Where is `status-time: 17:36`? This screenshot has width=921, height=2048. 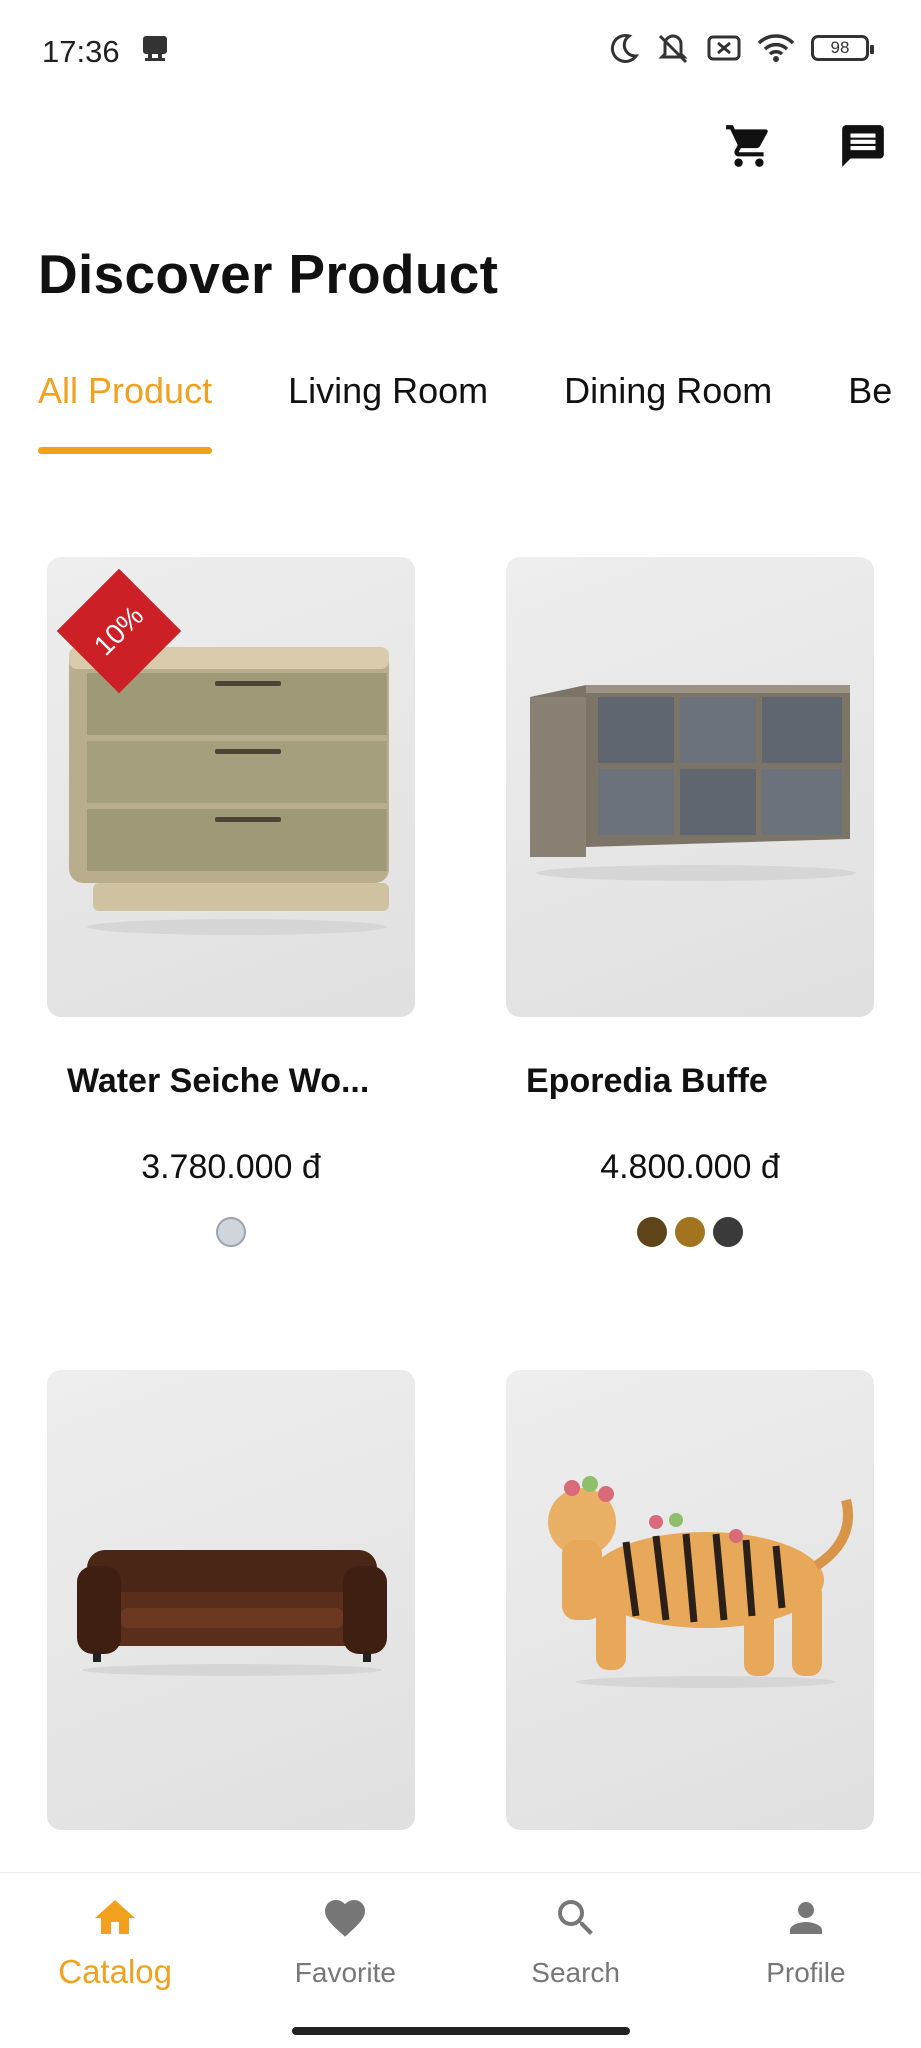
status-time: 17:36 is located at coordinates (81, 51).